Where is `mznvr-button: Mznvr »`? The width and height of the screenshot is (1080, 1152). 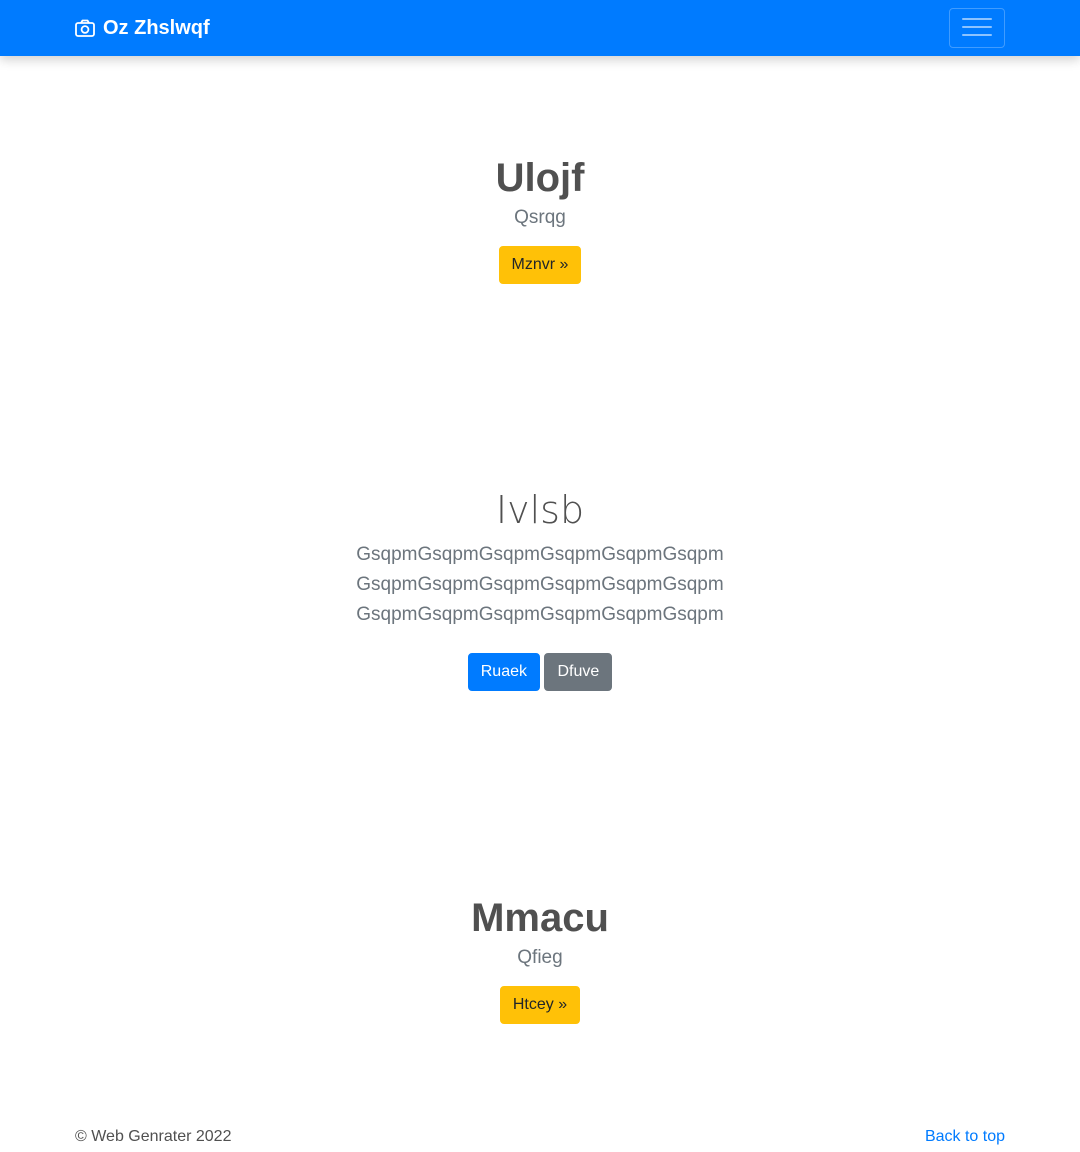 mznvr-button: Mznvr » is located at coordinates (540, 265).